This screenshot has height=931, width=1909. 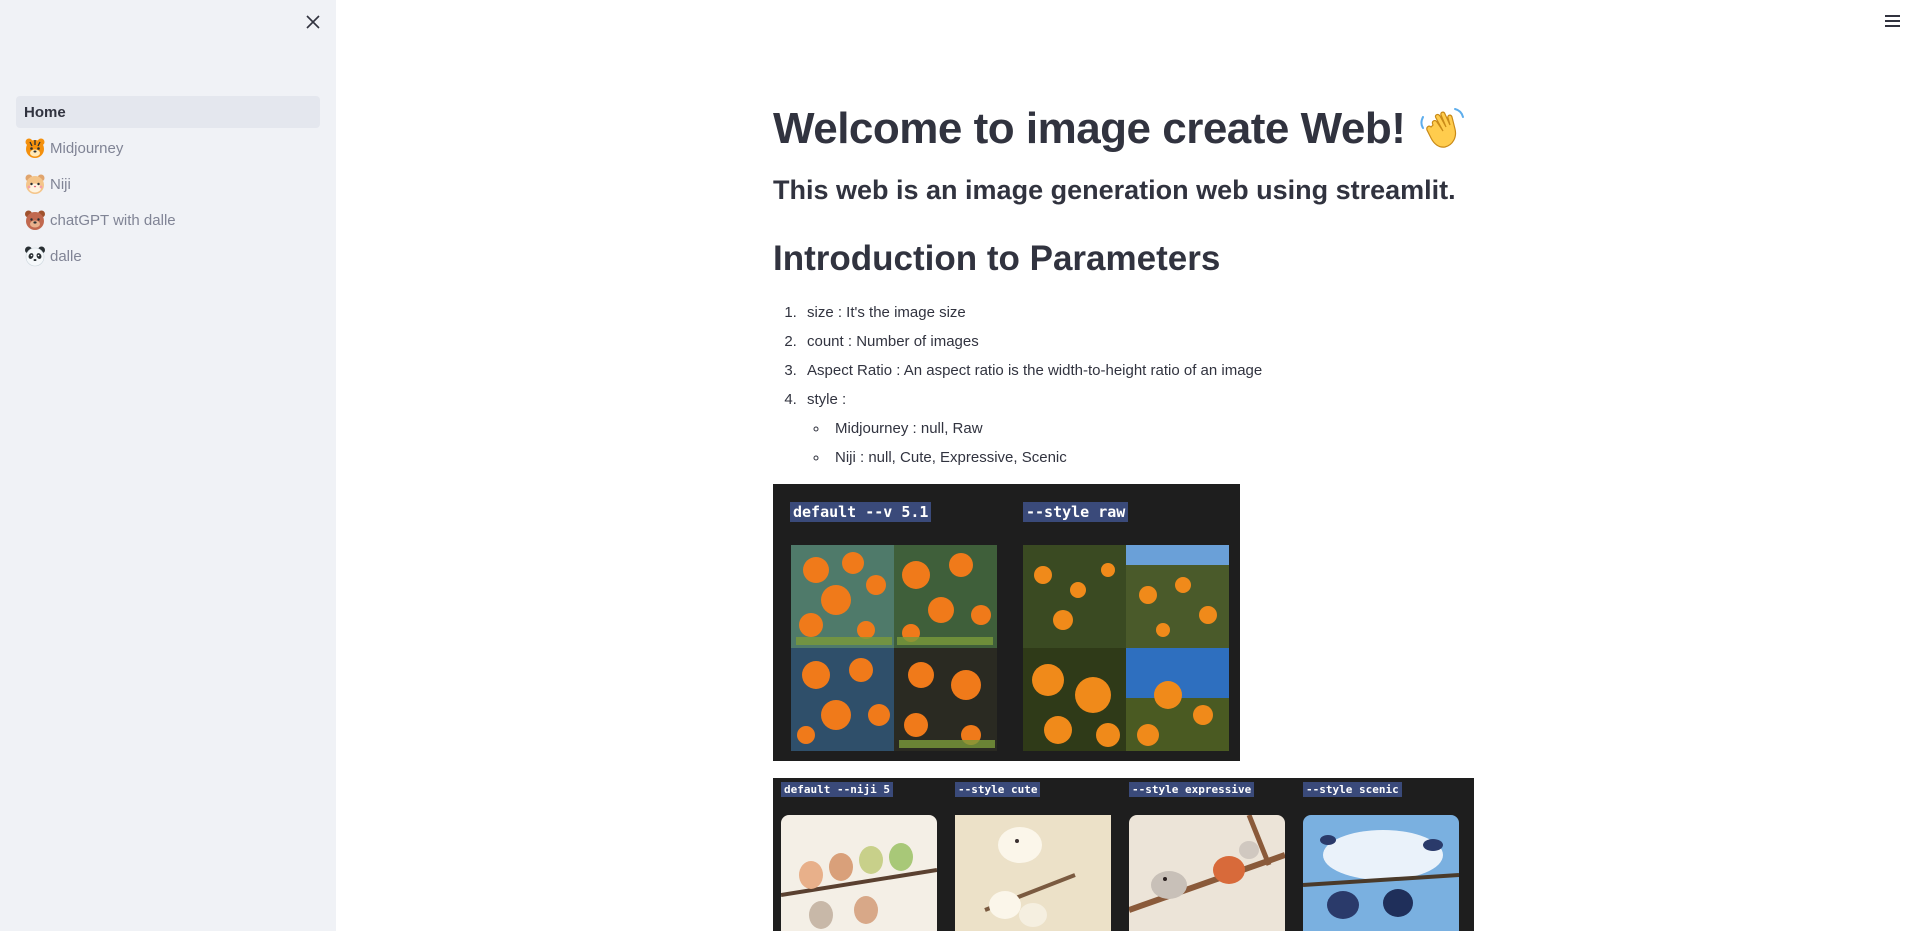 I want to click on birds-cute-image, so click(x=1033, y=872).